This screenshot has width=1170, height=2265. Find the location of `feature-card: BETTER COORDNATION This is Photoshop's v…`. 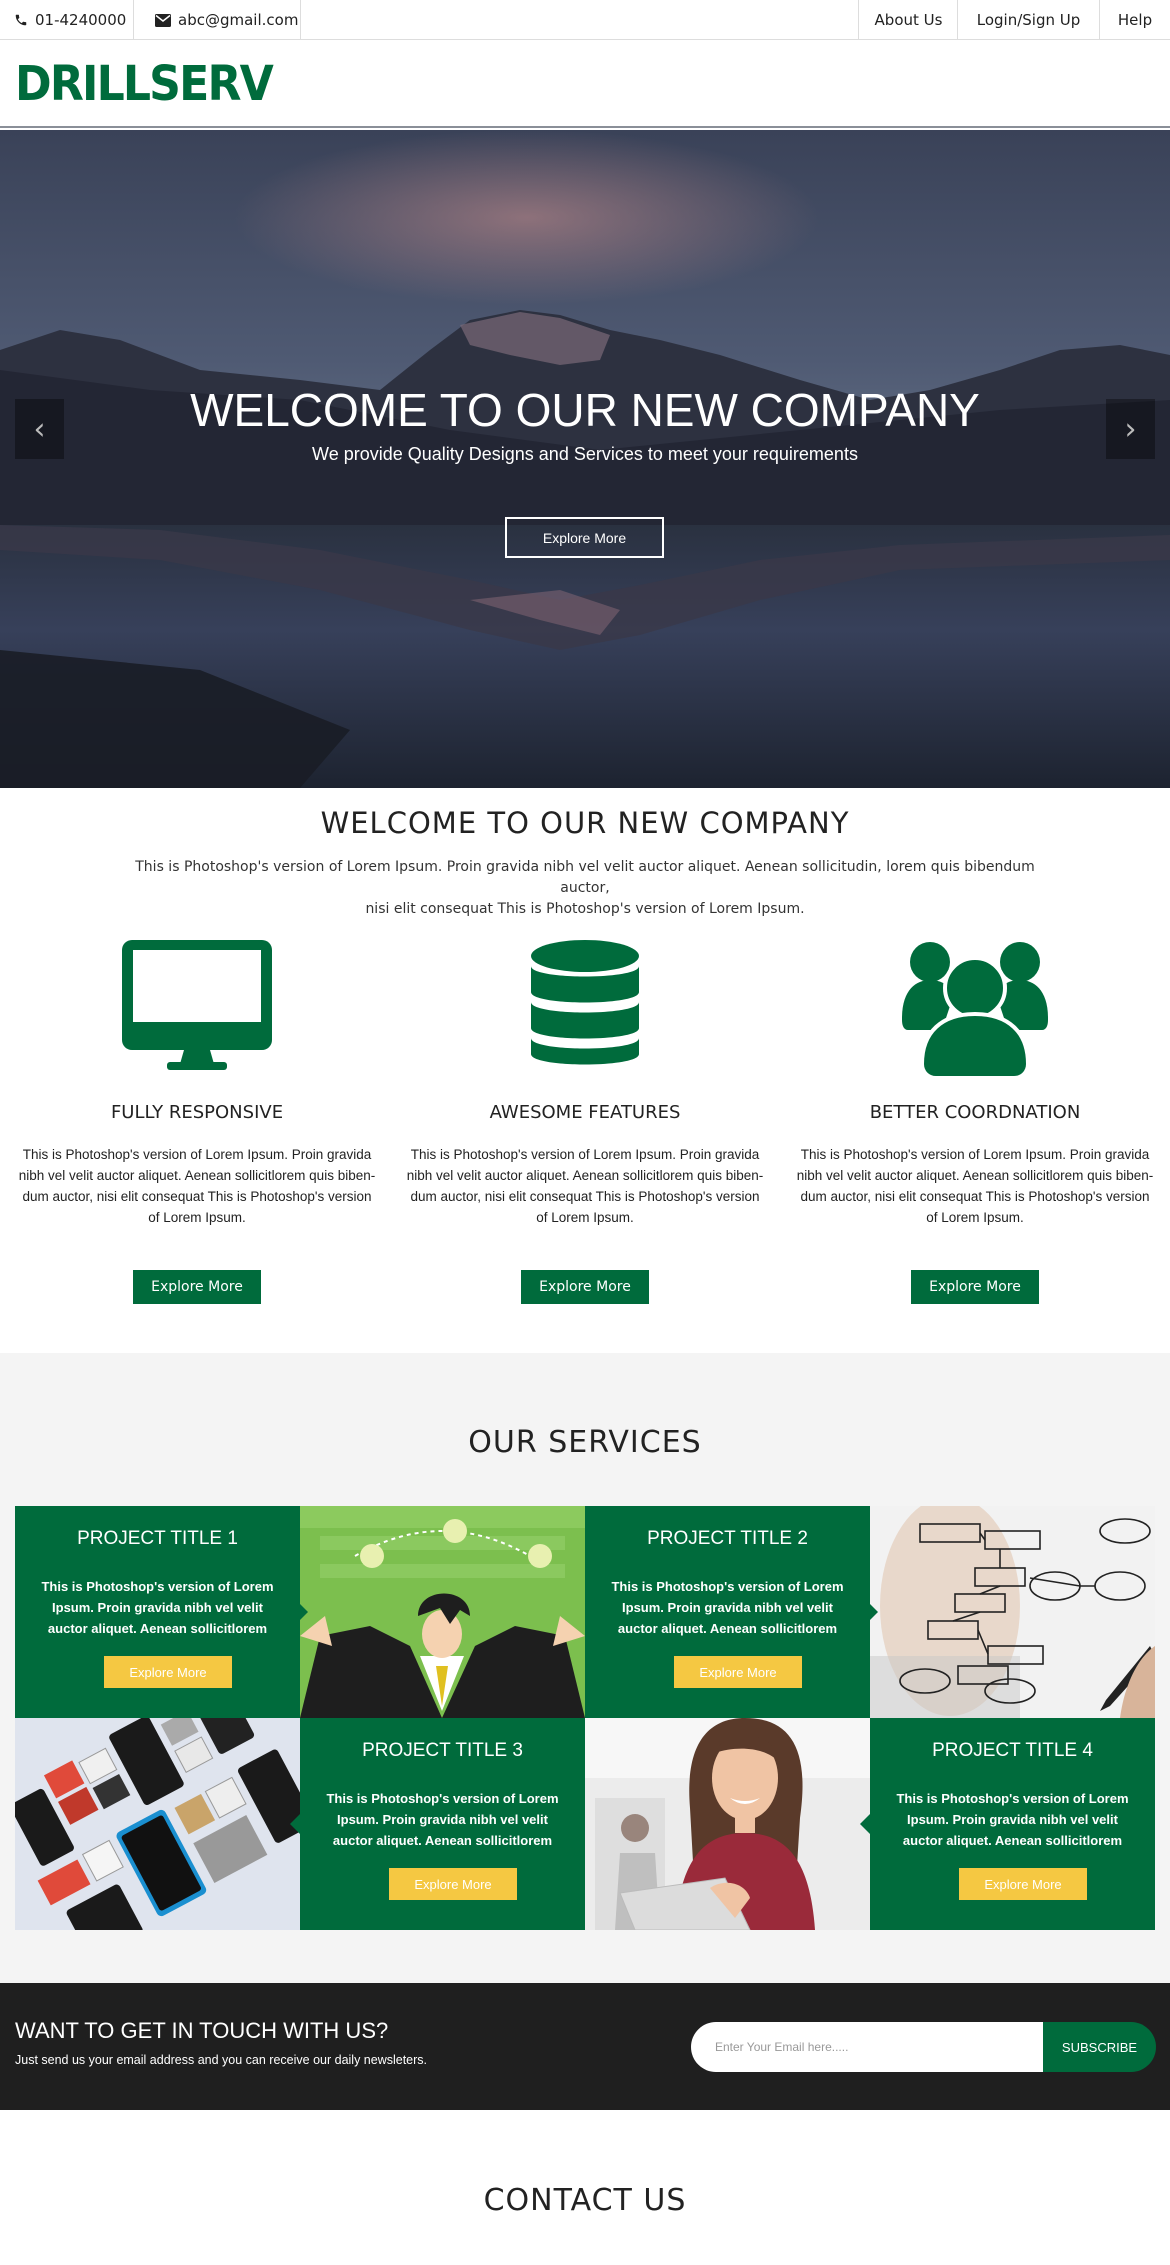

feature-card: BETTER COORDNATION This is Photoshop's v… is located at coordinates (975, 1122).